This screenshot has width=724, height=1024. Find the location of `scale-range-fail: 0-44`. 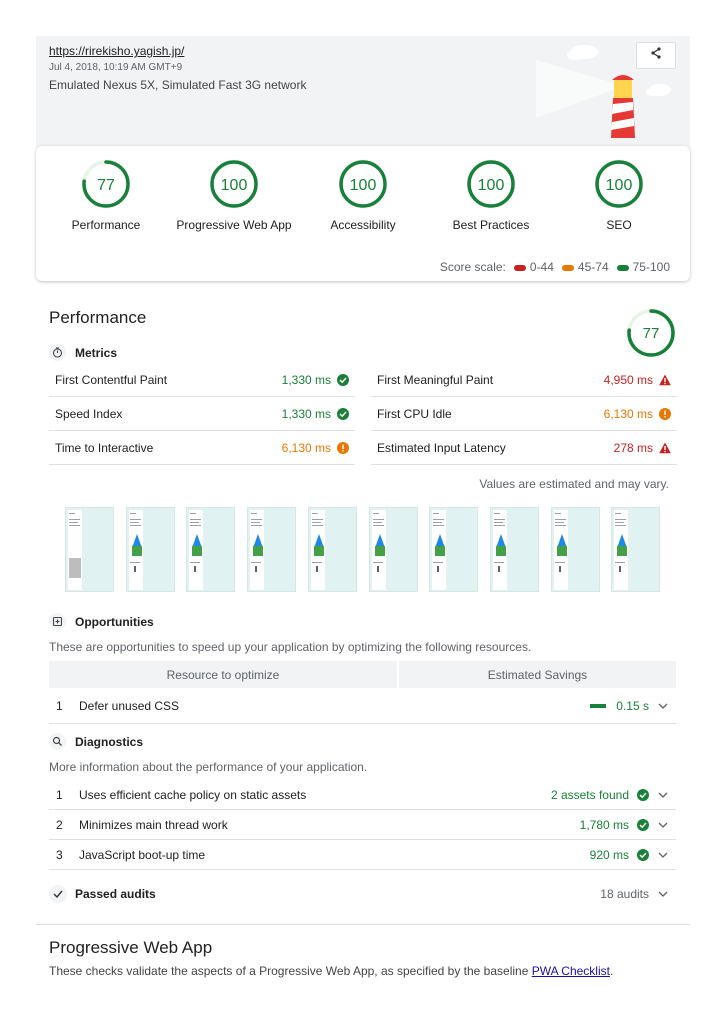

scale-range-fail: 0-44 is located at coordinates (533, 267).